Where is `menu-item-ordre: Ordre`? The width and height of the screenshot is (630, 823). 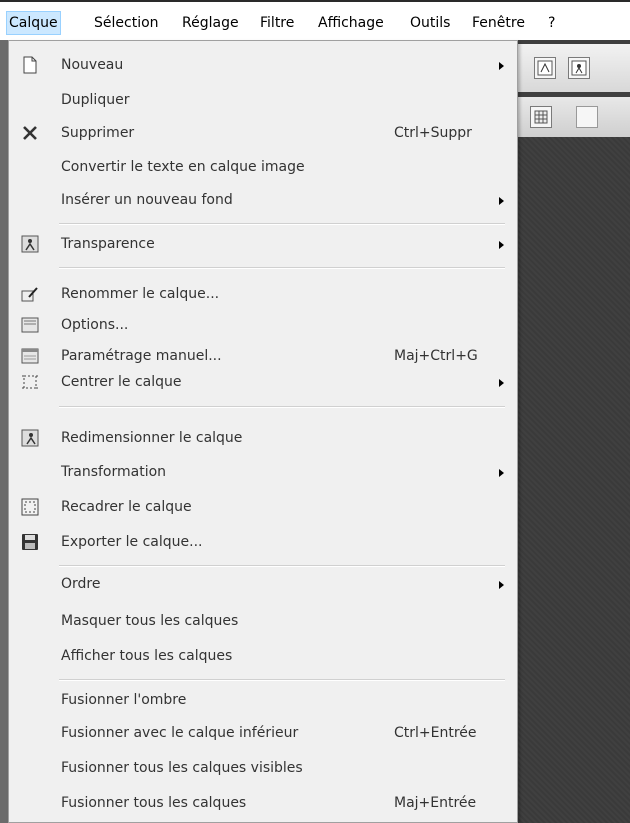 menu-item-ordre: Ordre is located at coordinates (263, 584).